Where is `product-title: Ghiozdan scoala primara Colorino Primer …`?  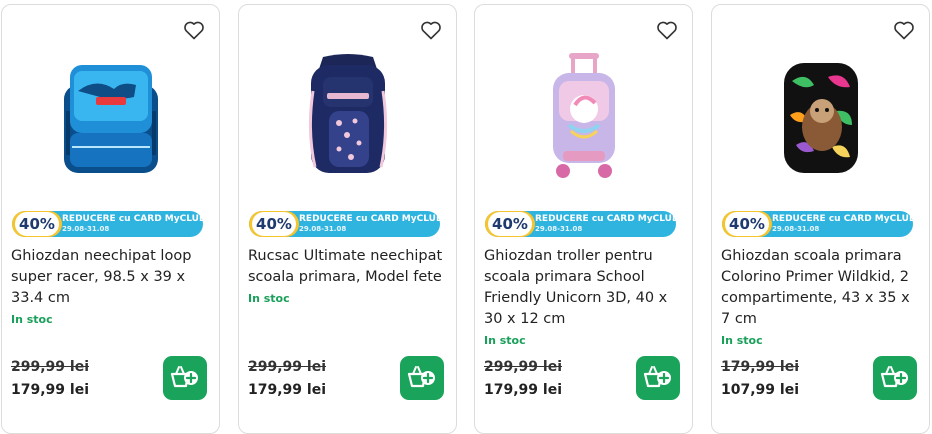
product-title: Ghiozdan scoala primara Colorino Primer … is located at coordinates (821, 288).